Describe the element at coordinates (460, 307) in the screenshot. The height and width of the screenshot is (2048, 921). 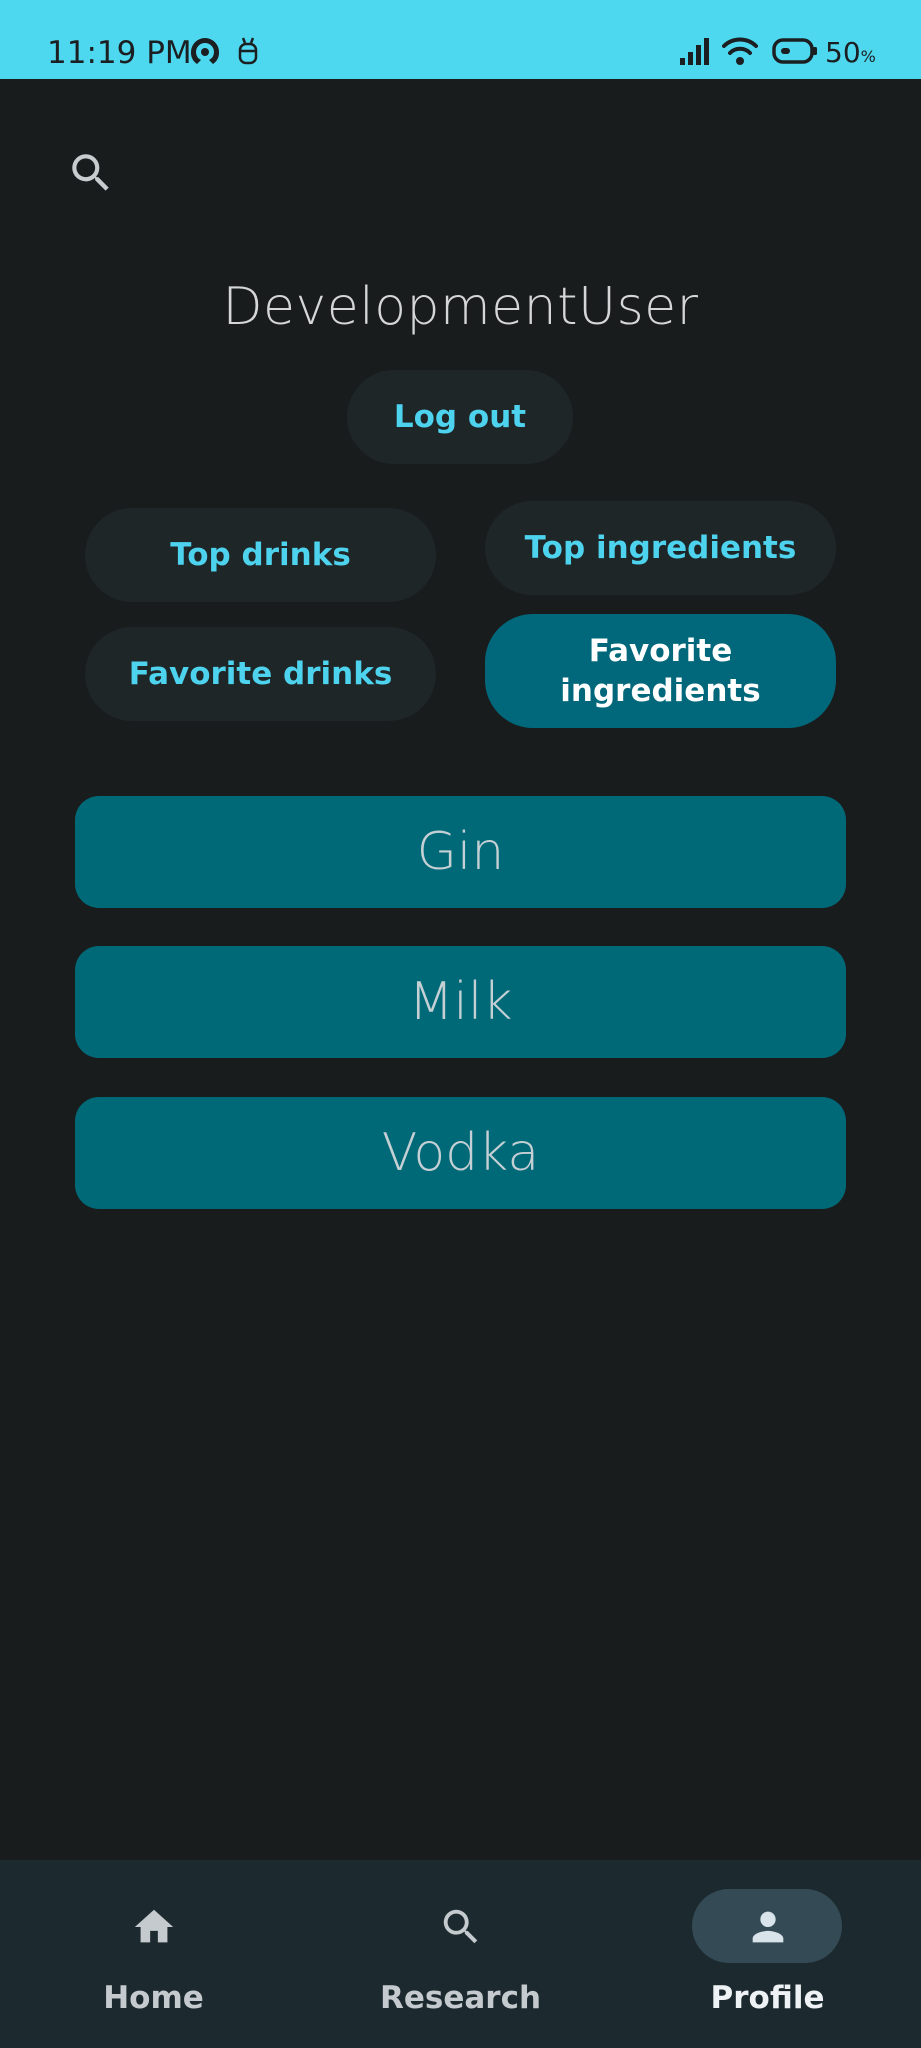
I see `username: DevelopmentUser` at that location.